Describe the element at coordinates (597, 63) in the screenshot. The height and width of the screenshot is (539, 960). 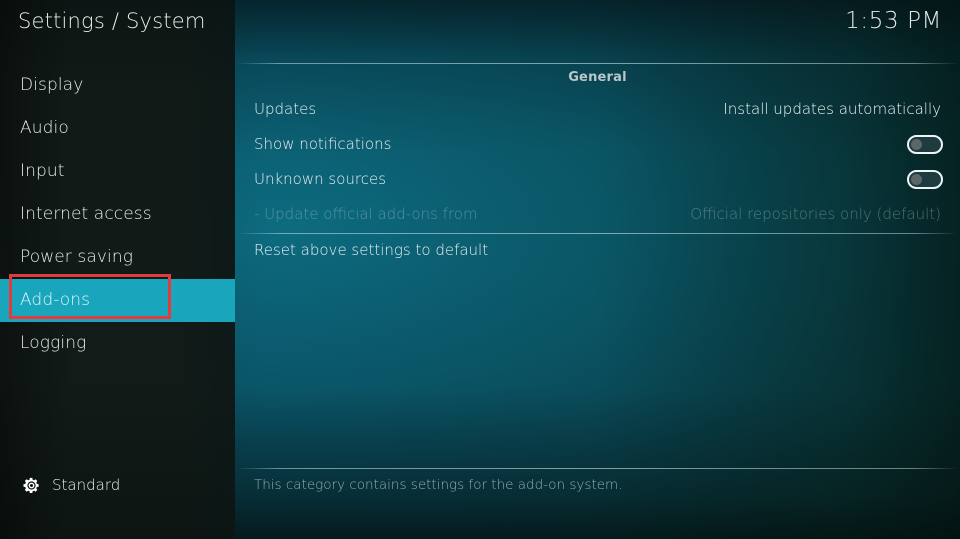
I see `separator-top` at that location.